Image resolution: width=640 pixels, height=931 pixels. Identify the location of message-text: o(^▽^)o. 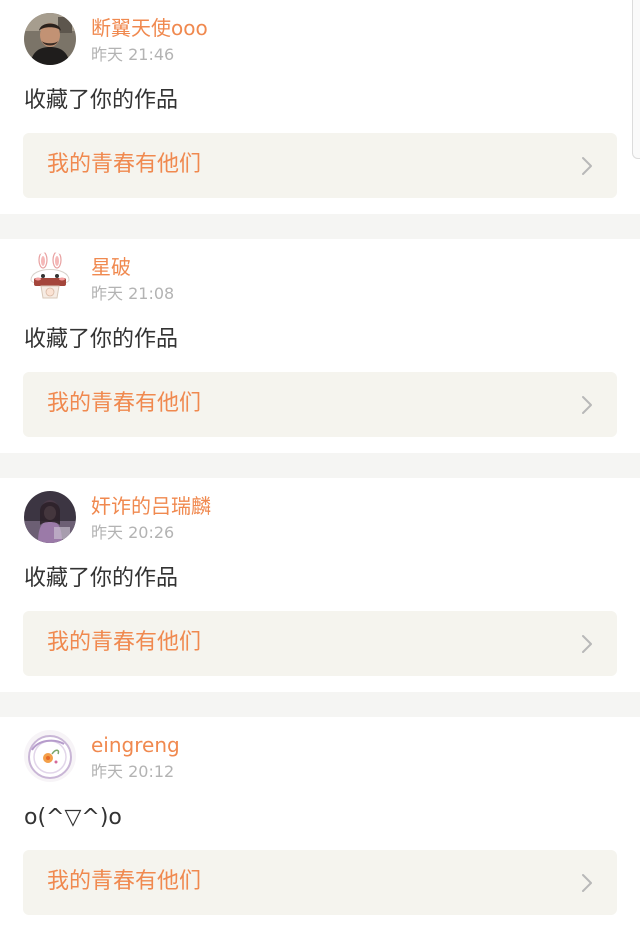
(73, 817).